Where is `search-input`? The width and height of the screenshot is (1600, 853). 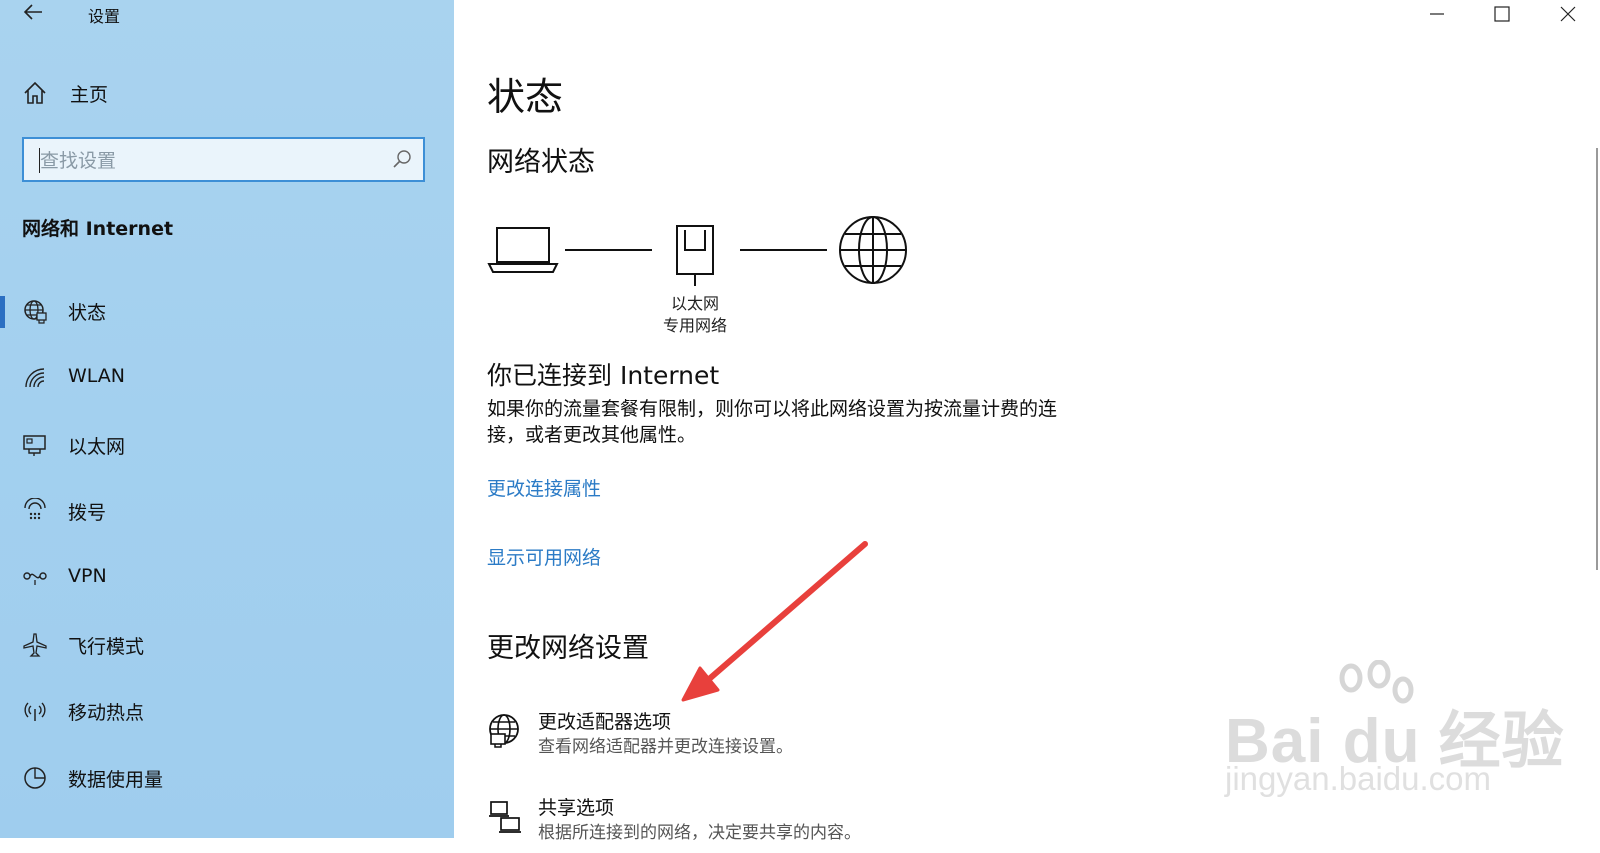
search-input is located at coordinates (210, 161).